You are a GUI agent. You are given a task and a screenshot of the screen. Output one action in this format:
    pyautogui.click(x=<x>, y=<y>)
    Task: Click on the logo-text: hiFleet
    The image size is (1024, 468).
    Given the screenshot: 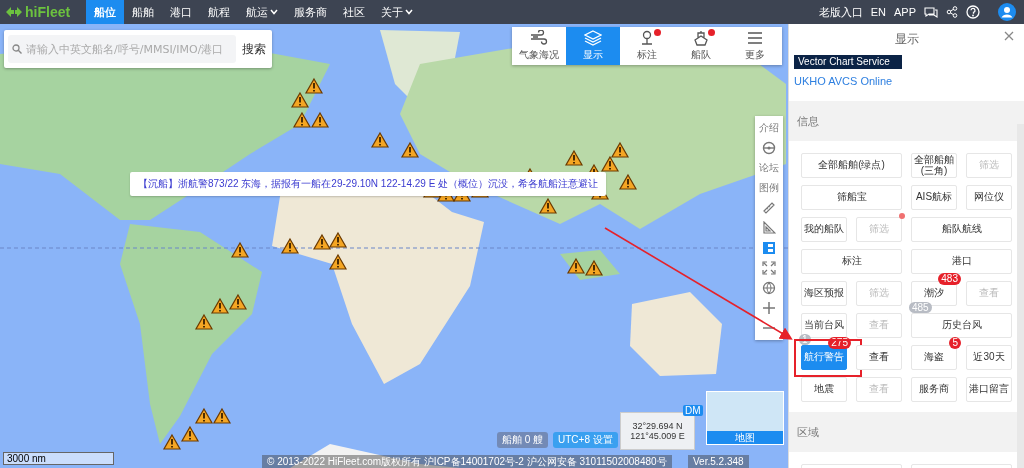 What is the action you would take?
    pyautogui.click(x=48, y=12)
    